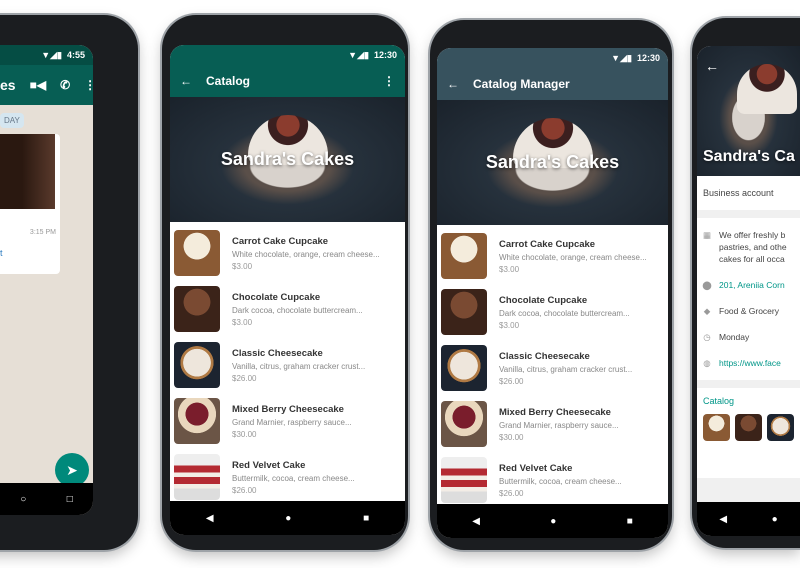  I want to click on message-time: 3:15 PM, so click(42, 232).